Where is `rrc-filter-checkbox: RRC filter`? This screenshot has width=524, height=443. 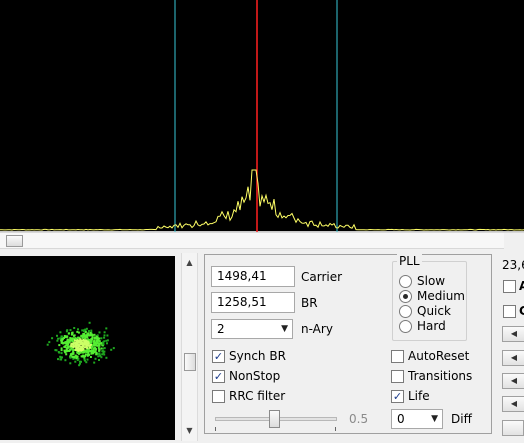
rrc-filter-checkbox: RRC filter is located at coordinates (248, 396).